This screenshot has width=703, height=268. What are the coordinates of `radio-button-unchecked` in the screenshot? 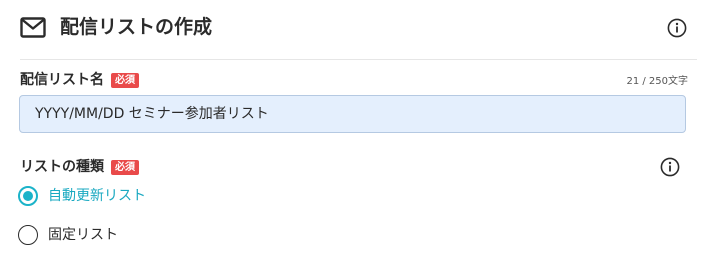 It's located at (28, 235).